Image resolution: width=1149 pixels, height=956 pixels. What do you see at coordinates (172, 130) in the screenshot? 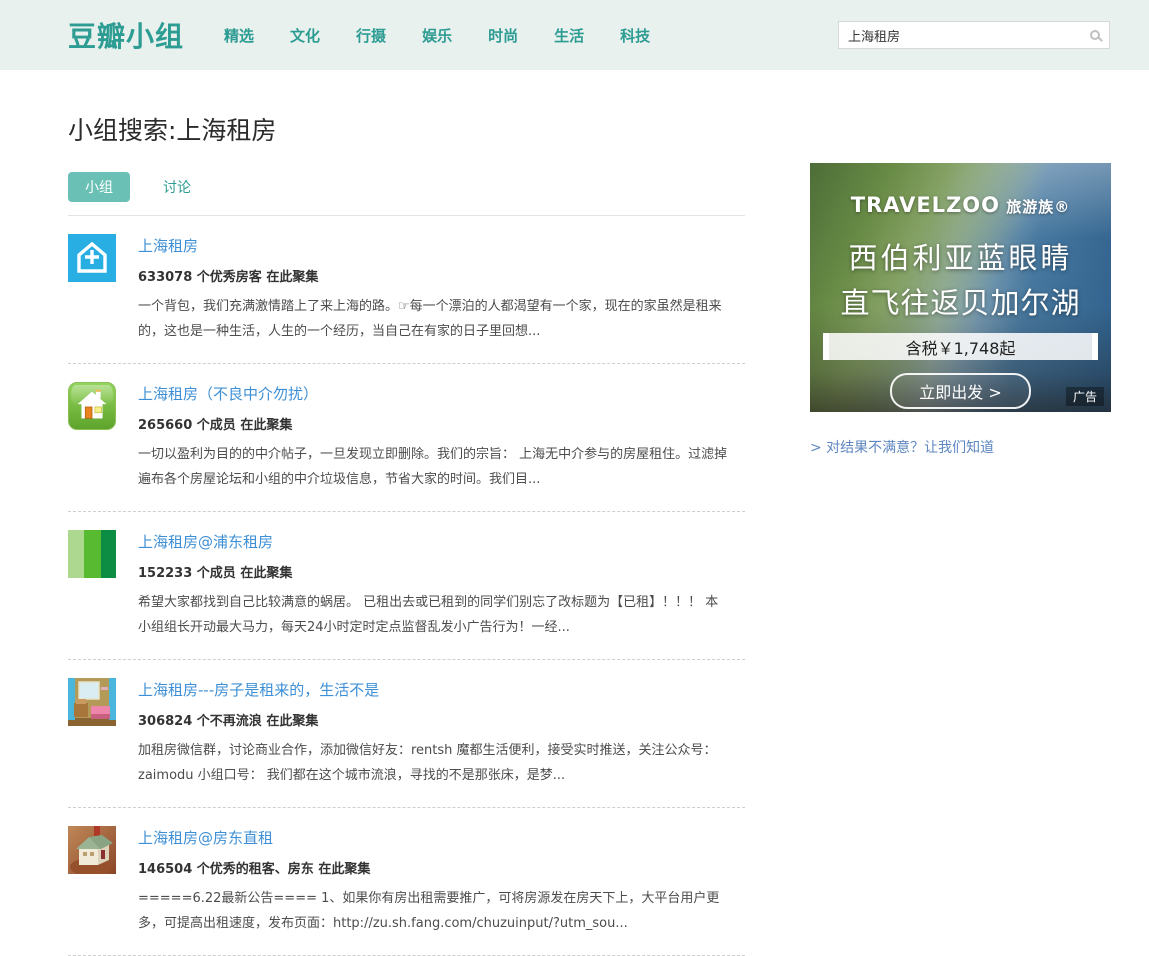
I see `page-title: 小组搜索:上海租房` at bounding box center [172, 130].